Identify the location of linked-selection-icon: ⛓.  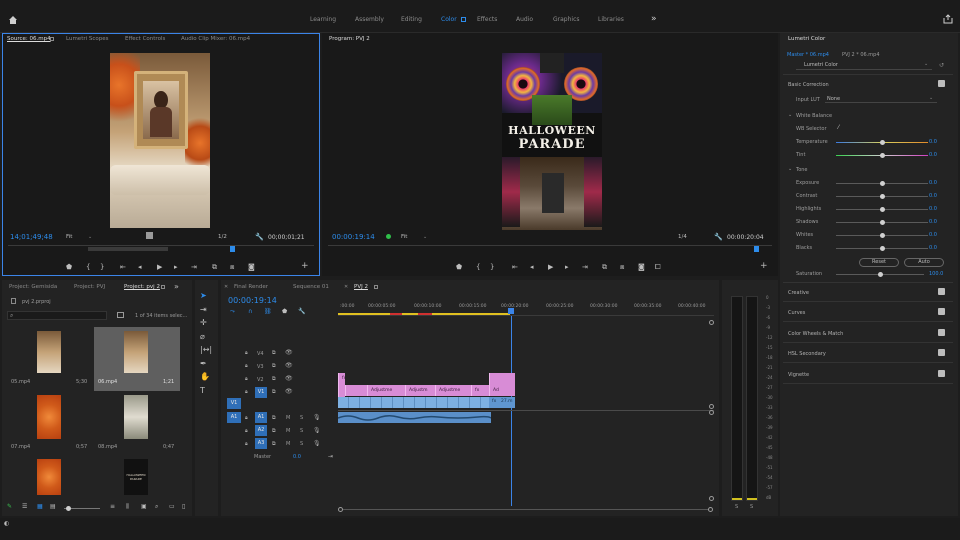
(268, 311).